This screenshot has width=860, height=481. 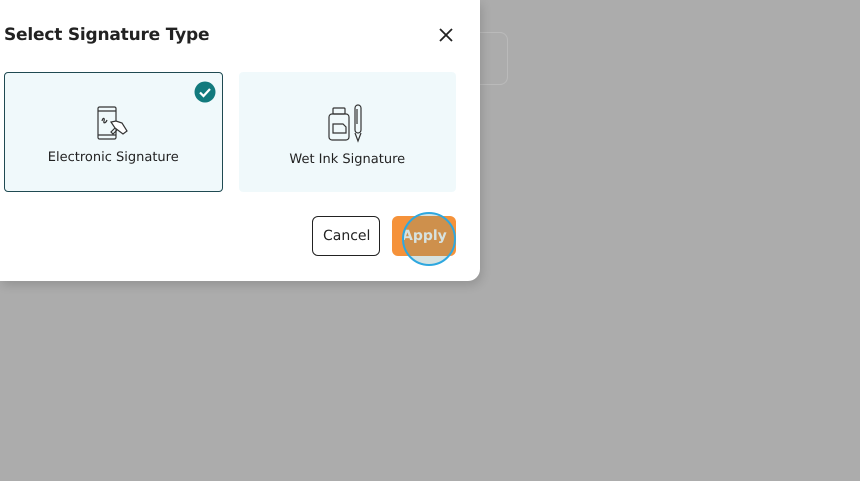 I want to click on cancel-button: Cancel, so click(x=346, y=236).